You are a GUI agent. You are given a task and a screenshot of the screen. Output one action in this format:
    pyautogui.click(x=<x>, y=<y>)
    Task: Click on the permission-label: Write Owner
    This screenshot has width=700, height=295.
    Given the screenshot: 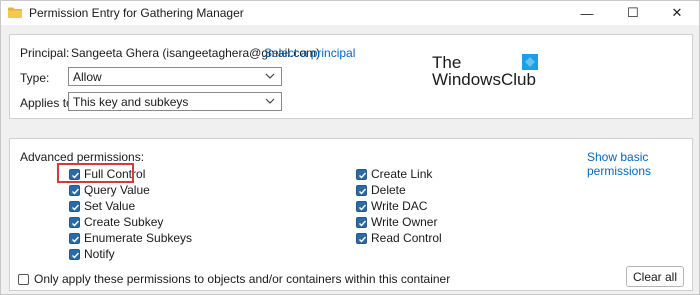 What is the action you would take?
    pyautogui.click(x=404, y=222)
    